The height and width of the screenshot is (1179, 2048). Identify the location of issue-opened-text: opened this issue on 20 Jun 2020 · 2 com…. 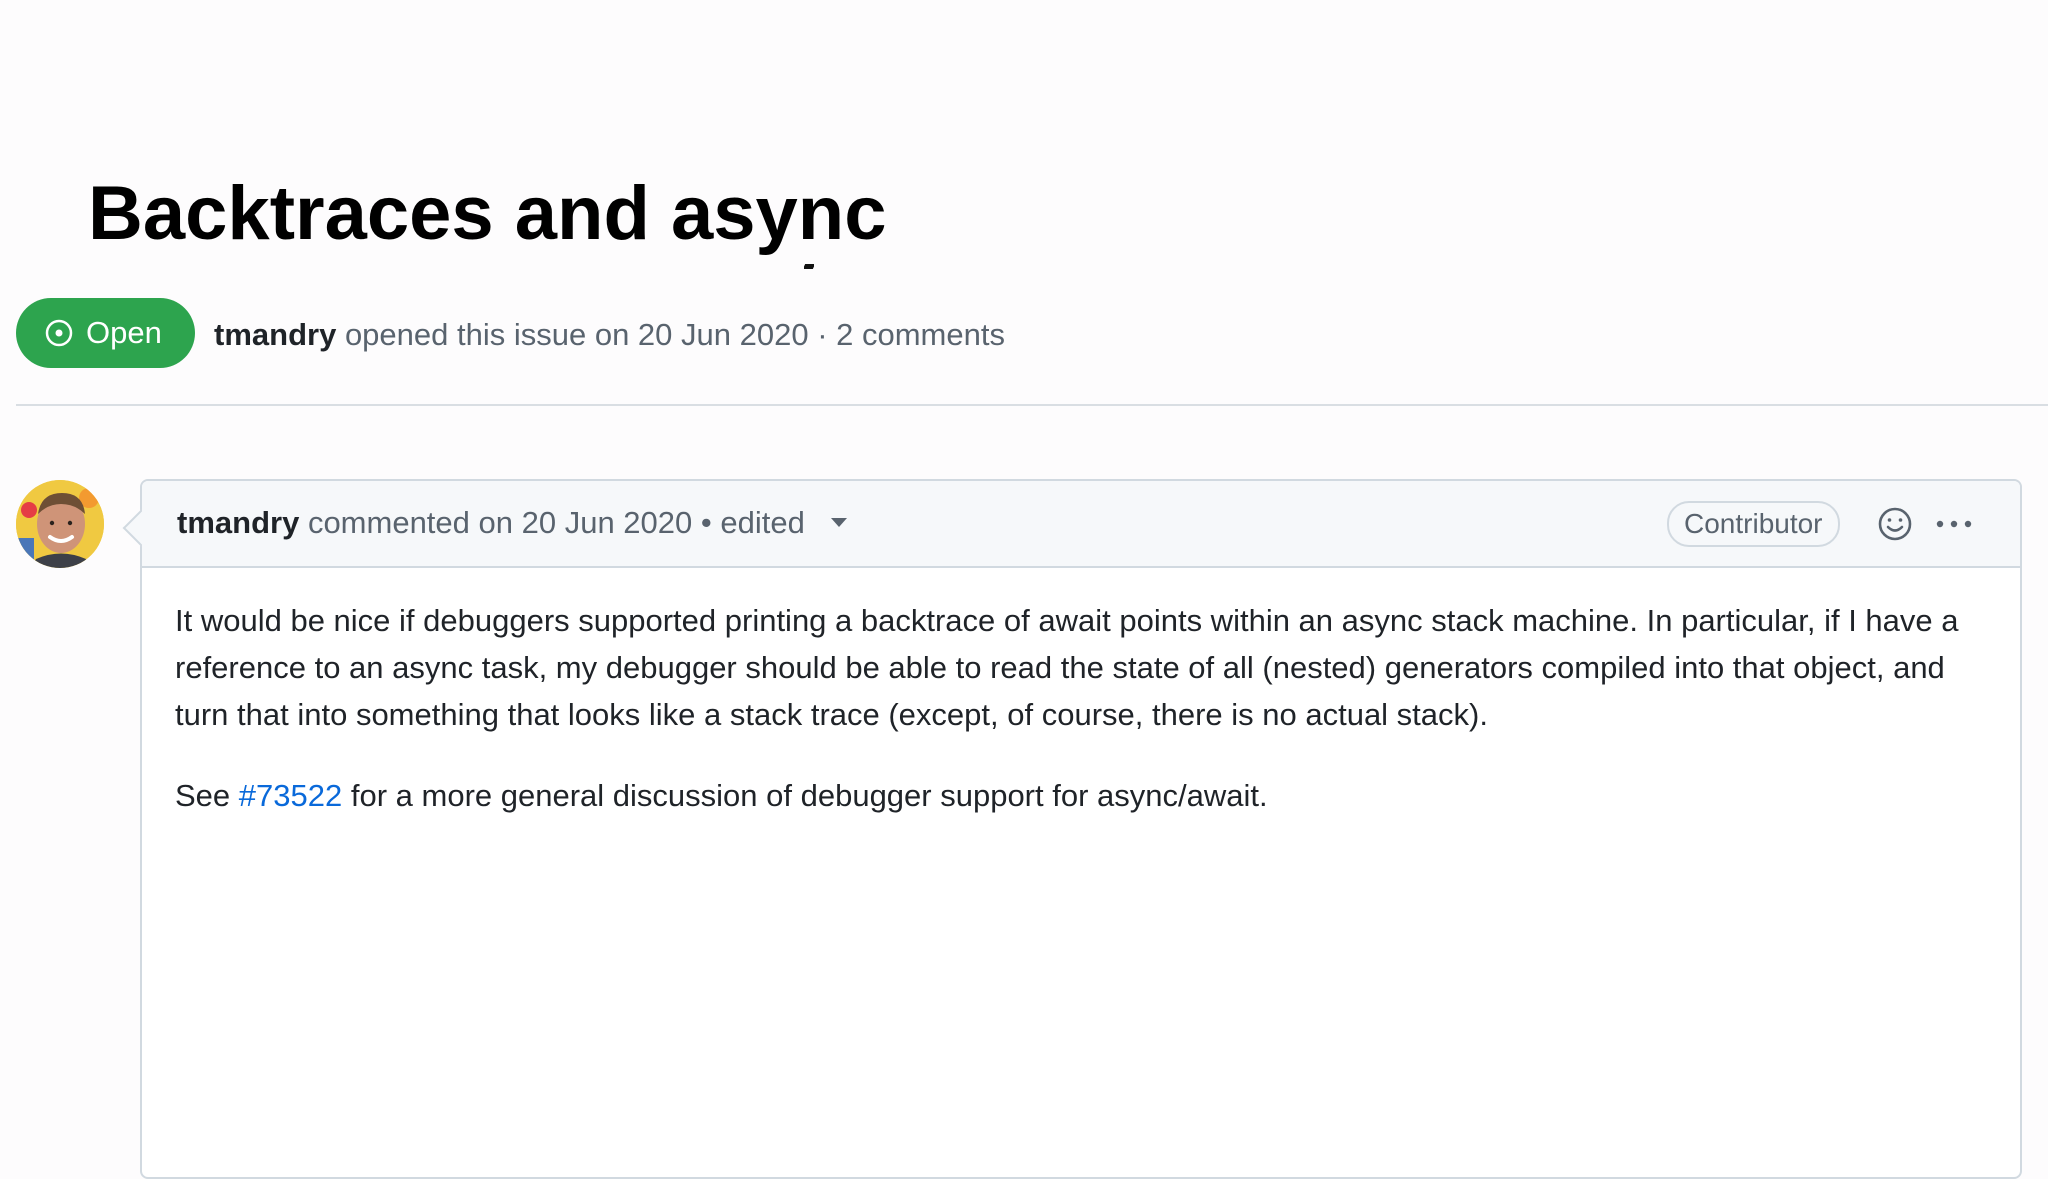
(674, 334).